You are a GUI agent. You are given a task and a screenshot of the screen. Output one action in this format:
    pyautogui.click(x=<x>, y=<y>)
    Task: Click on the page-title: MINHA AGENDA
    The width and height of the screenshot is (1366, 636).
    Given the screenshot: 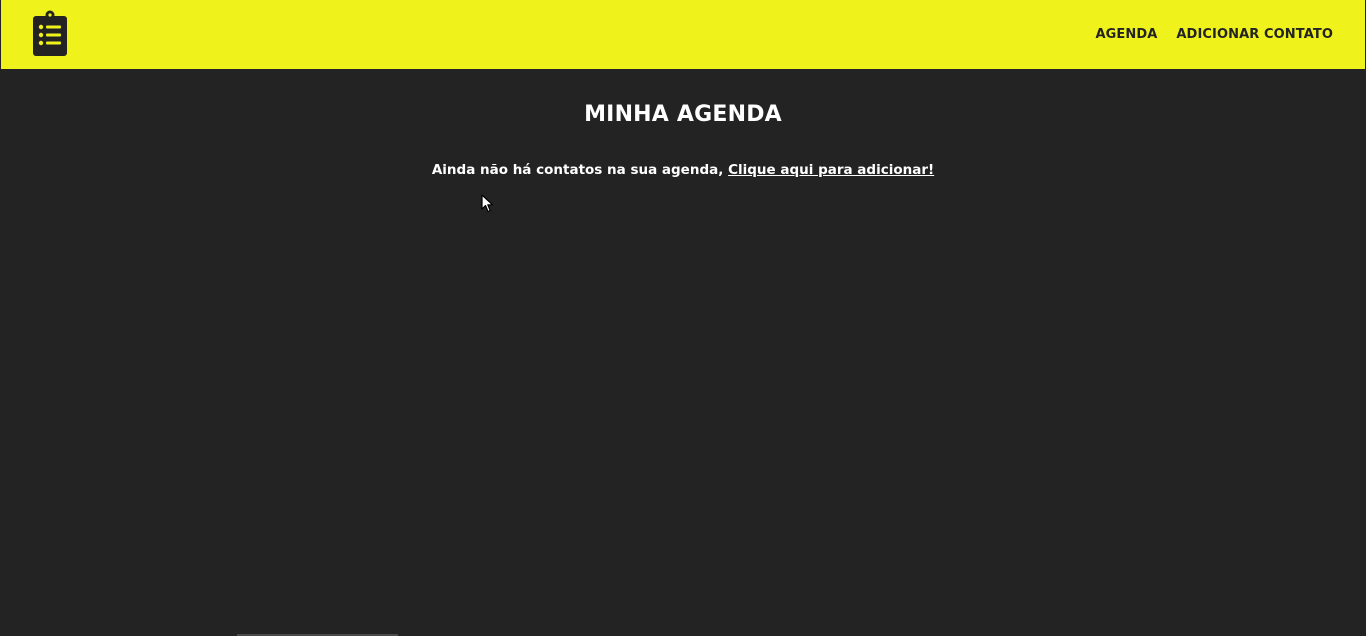 What is the action you would take?
    pyautogui.click(x=683, y=114)
    